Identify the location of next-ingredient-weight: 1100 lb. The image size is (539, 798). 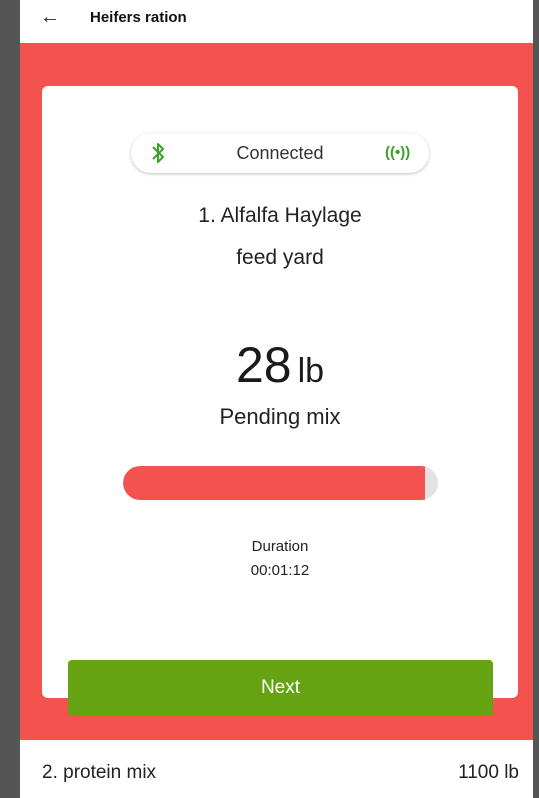
(488, 772).